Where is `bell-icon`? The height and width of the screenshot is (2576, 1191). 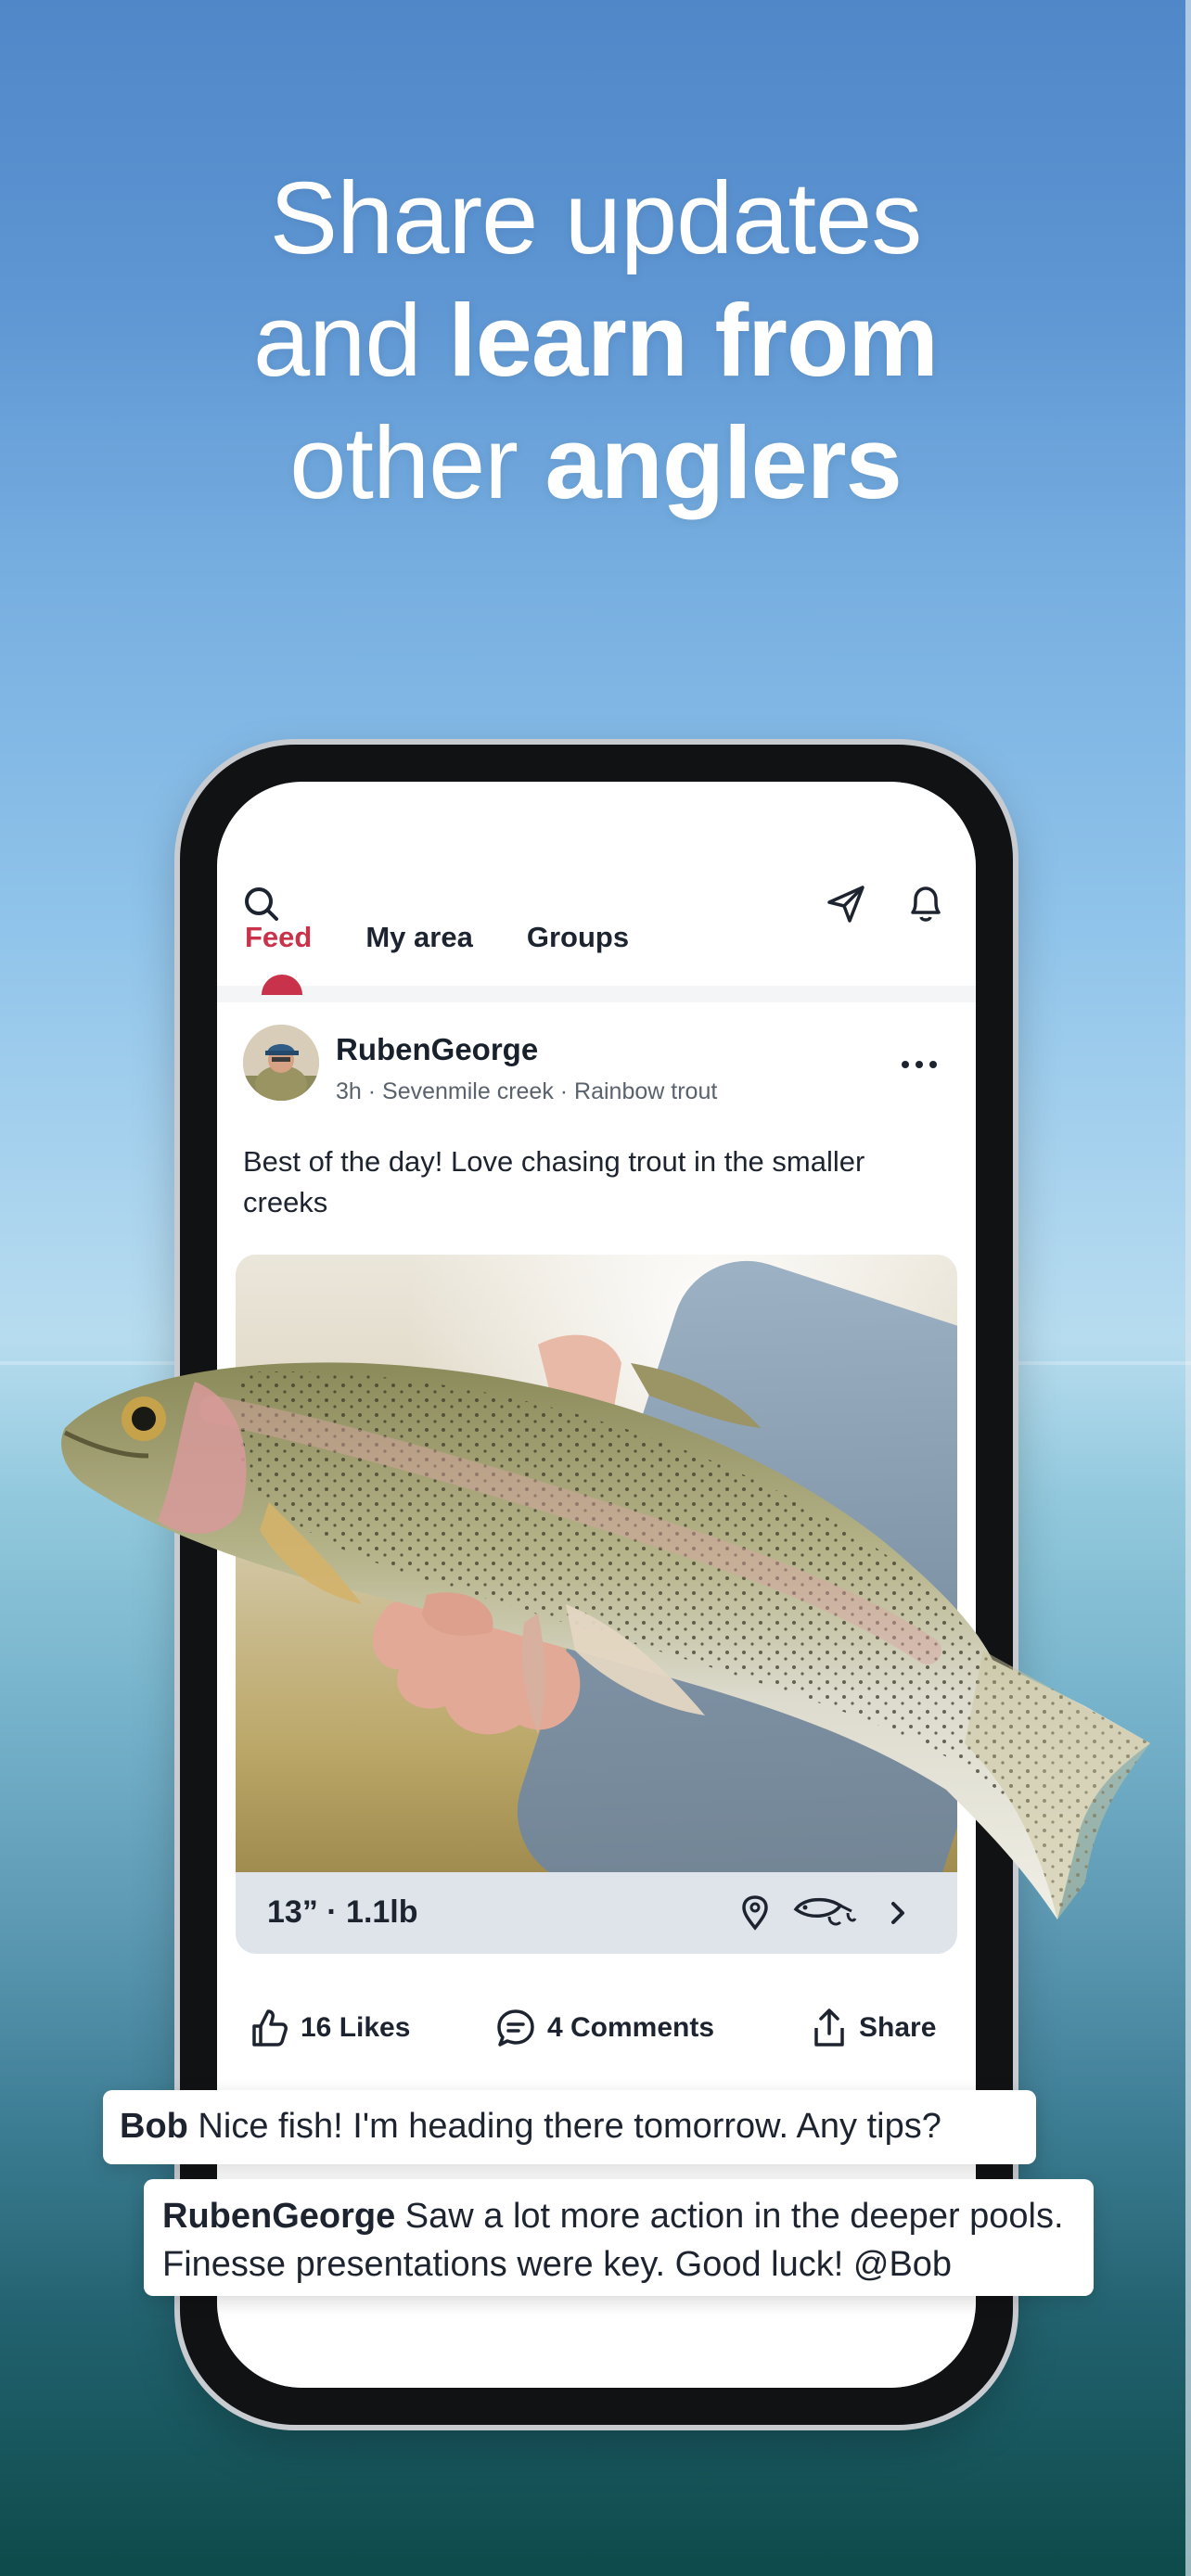
bell-icon is located at coordinates (926, 904).